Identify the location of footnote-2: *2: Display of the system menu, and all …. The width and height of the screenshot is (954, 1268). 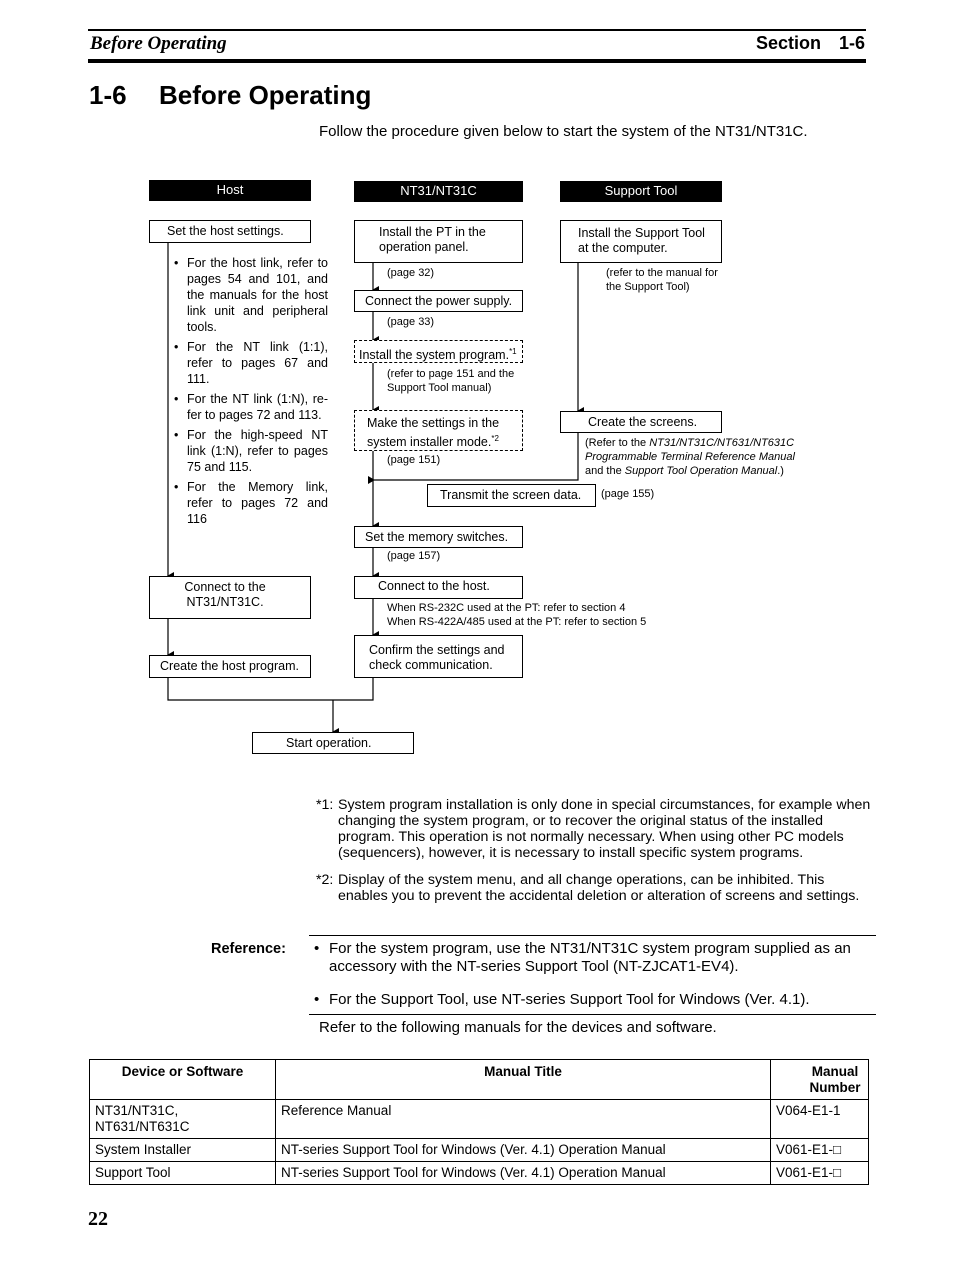
(596, 888).